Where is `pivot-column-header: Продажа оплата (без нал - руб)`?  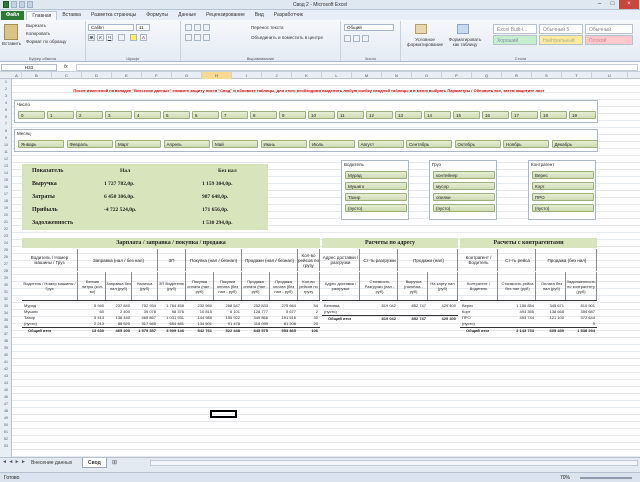
pivot-column-header: Продажа оплата (без нал - руб) is located at coordinates (284, 286).